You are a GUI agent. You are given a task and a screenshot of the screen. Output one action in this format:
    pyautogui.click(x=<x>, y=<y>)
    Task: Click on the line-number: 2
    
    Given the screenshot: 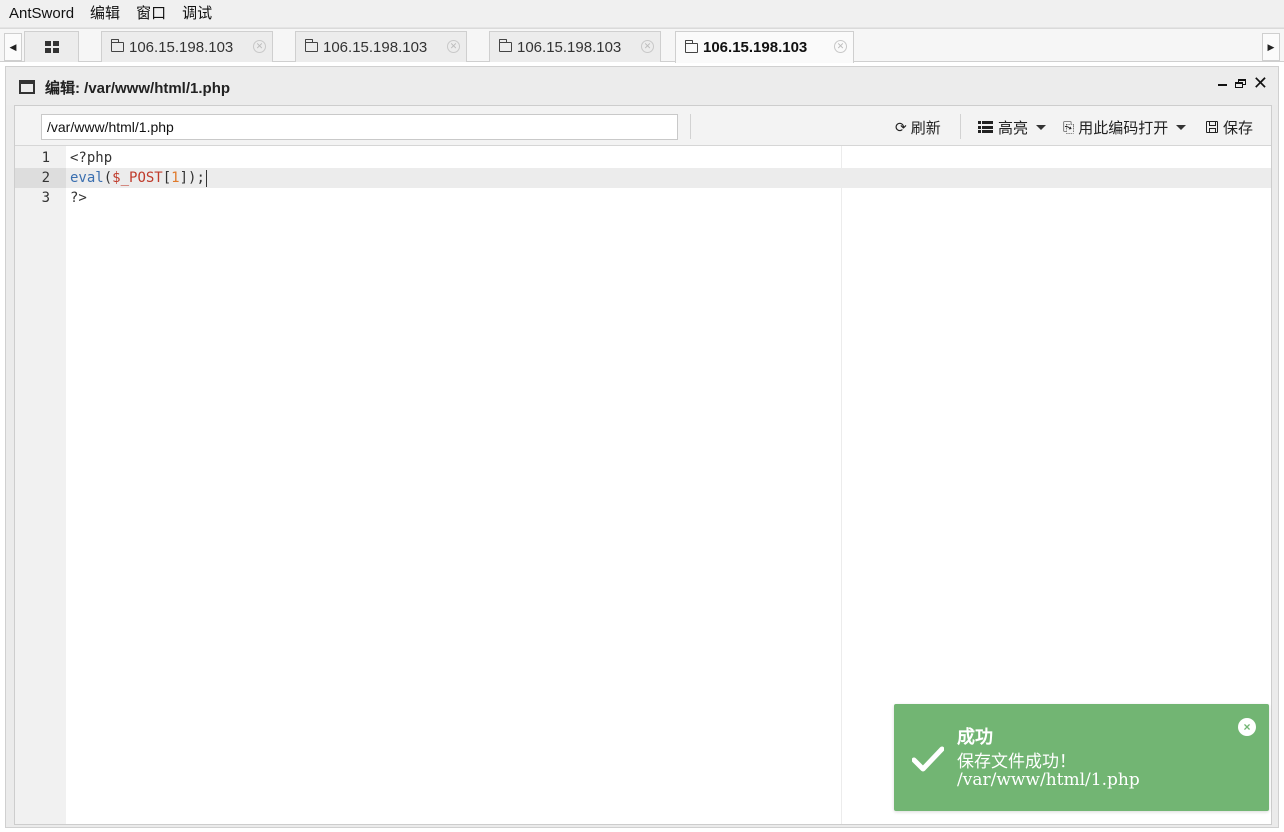 What is the action you would take?
    pyautogui.click(x=40, y=178)
    